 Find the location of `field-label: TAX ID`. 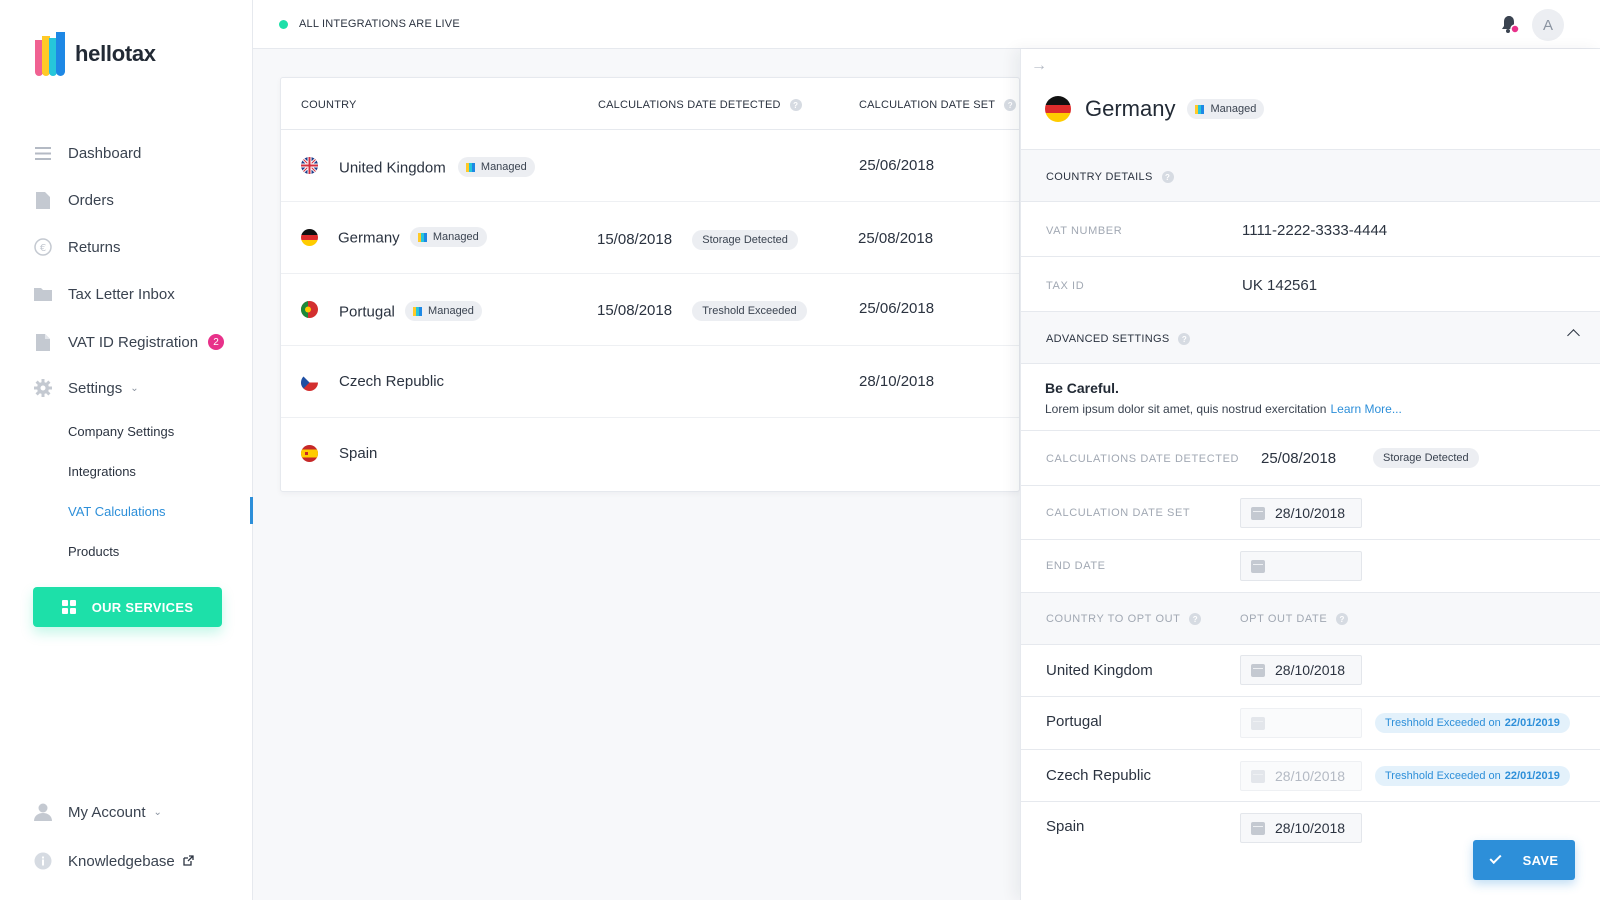

field-label: TAX ID is located at coordinates (1065, 286).